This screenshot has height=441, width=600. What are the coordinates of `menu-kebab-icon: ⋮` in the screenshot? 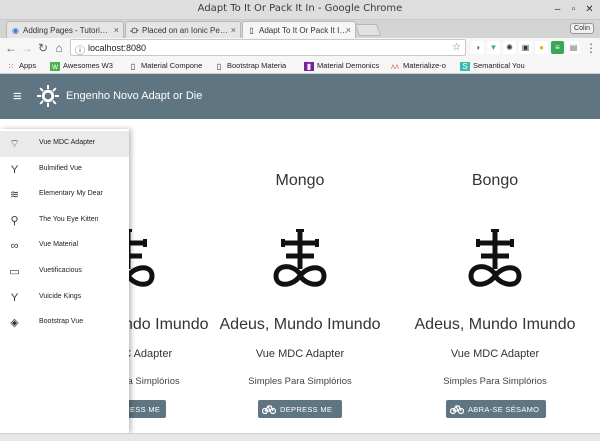 It's located at (591, 48).